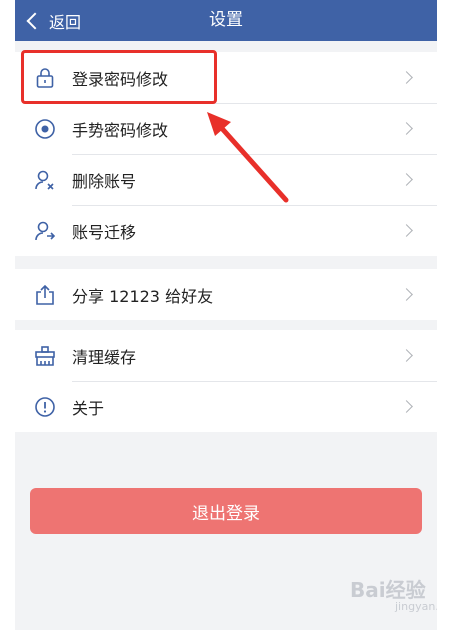 The width and height of the screenshot is (452, 630). What do you see at coordinates (226, 511) in the screenshot?
I see `logout-button: 退出登录` at bounding box center [226, 511].